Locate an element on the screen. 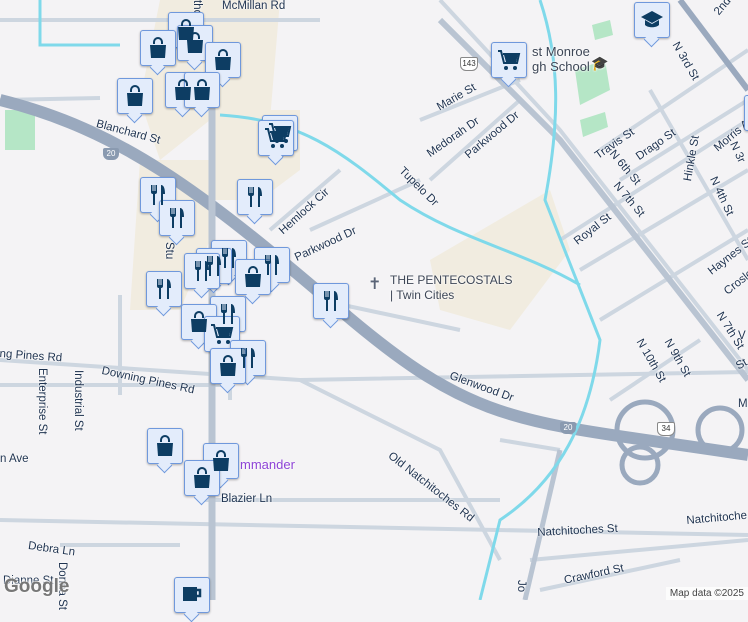 The height and width of the screenshot is (622, 748). cafe-marker is located at coordinates (192, 595).